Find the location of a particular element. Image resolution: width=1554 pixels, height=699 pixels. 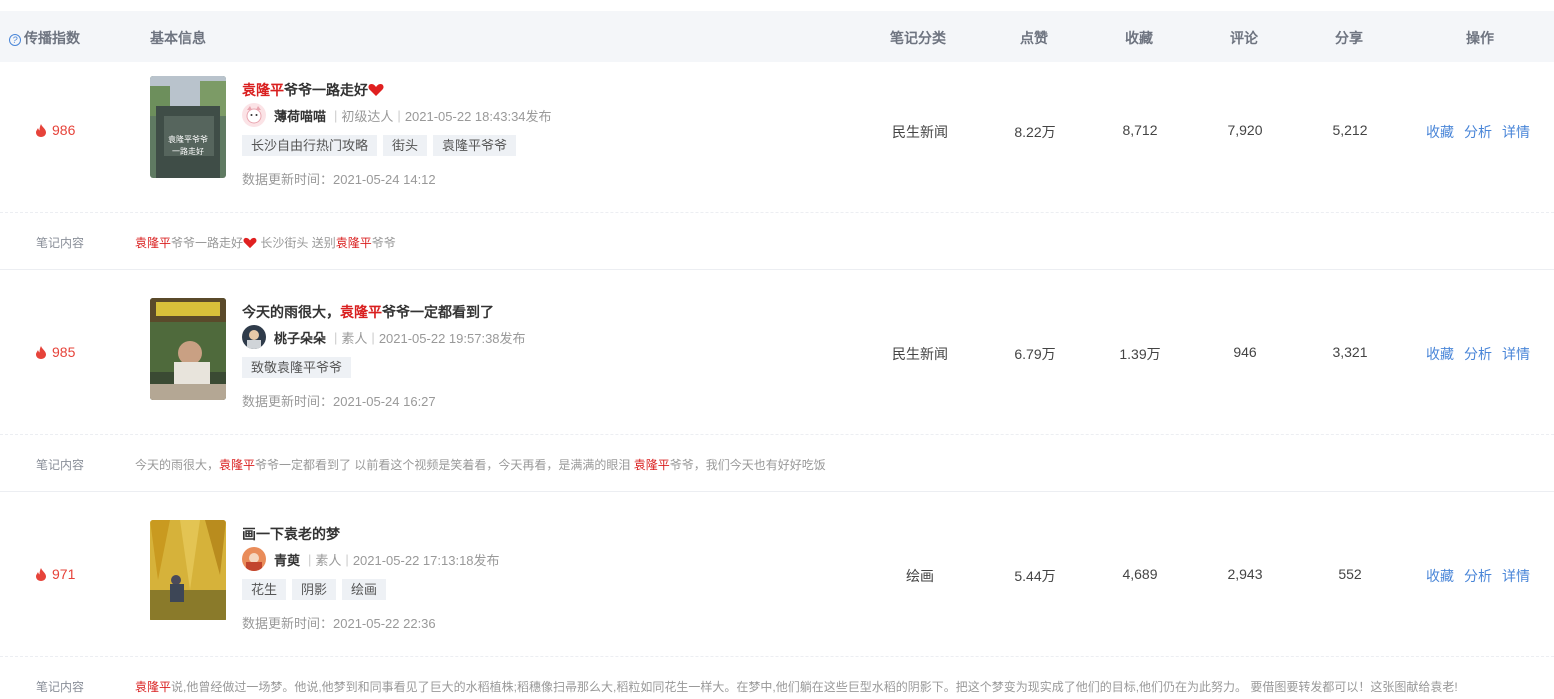

publish-time: 2021-05-22 18:43:34发布 is located at coordinates (478, 116).